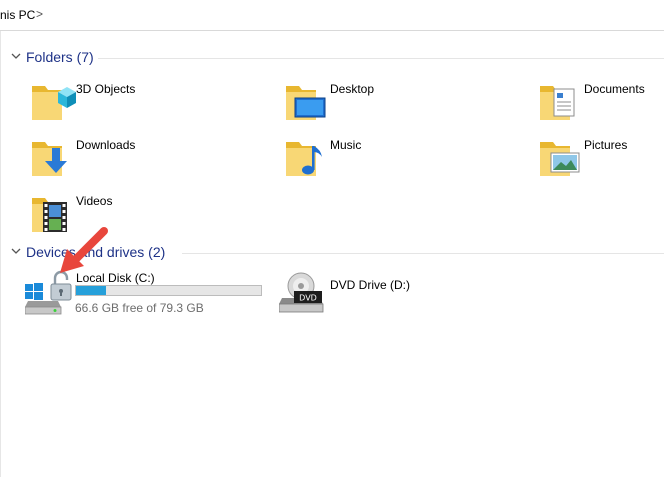 The image size is (664, 477). I want to click on pictures-folder-icon, so click(560, 159).